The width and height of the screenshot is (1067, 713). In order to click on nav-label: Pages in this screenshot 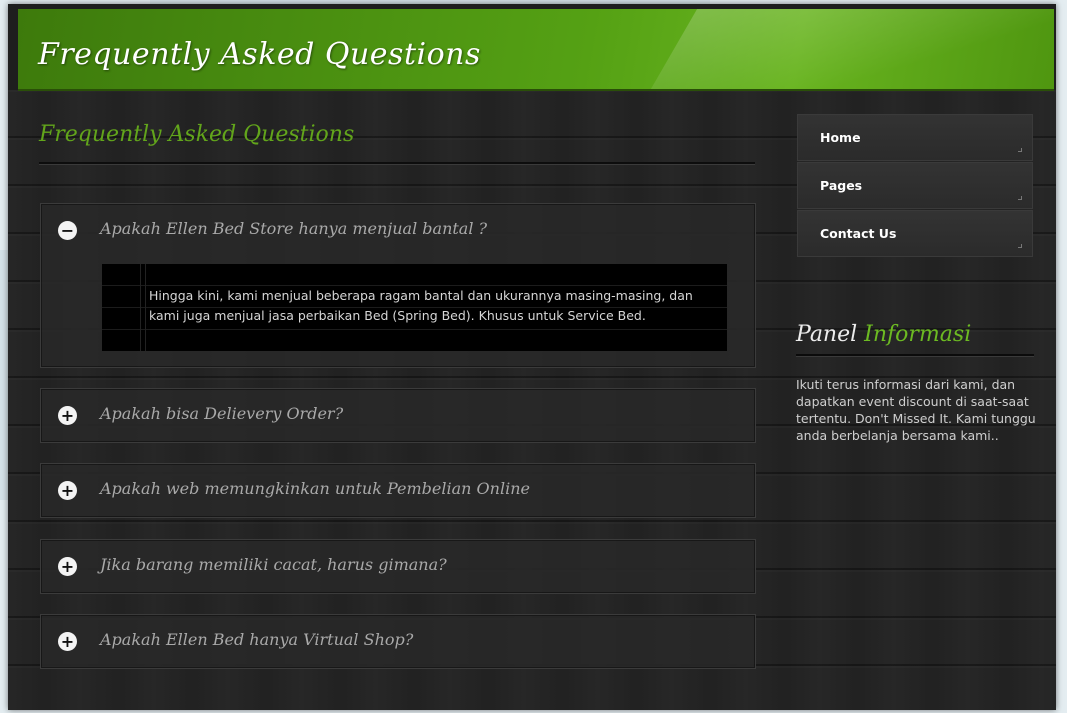, I will do `click(841, 185)`.